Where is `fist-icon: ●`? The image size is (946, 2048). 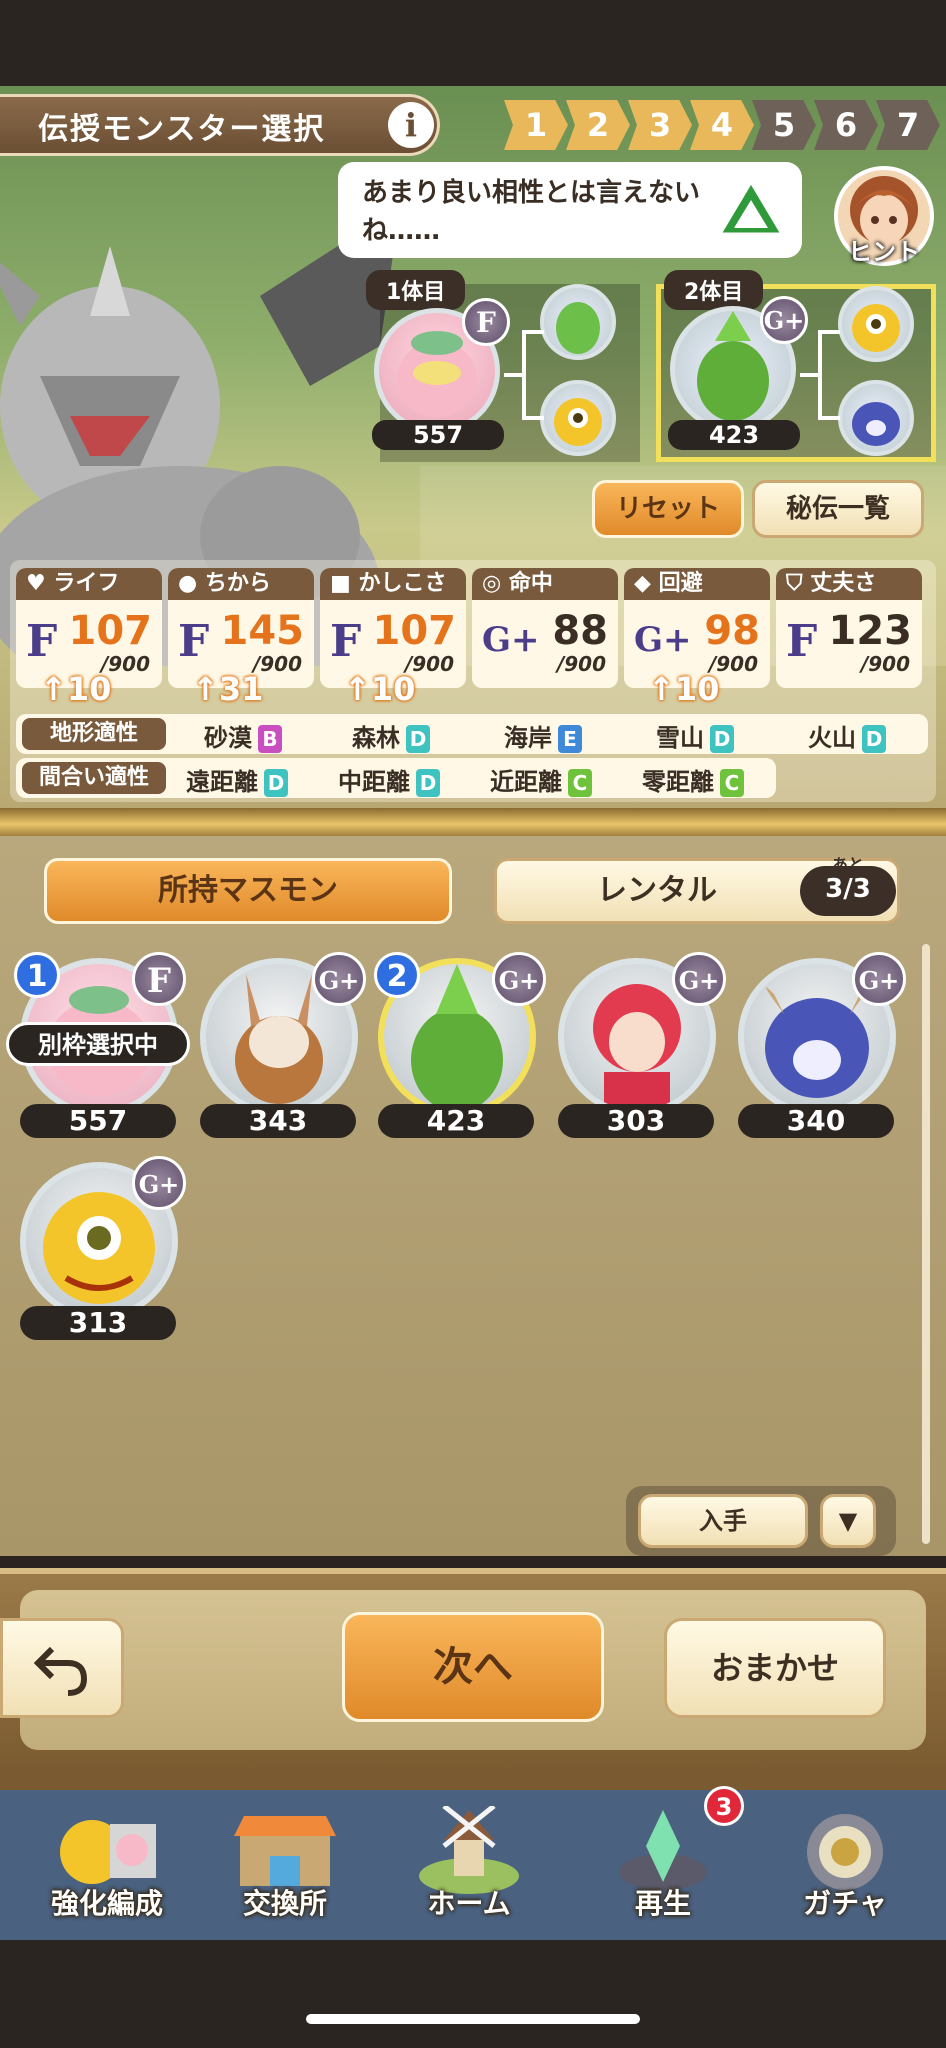 fist-icon: ● is located at coordinates (188, 583).